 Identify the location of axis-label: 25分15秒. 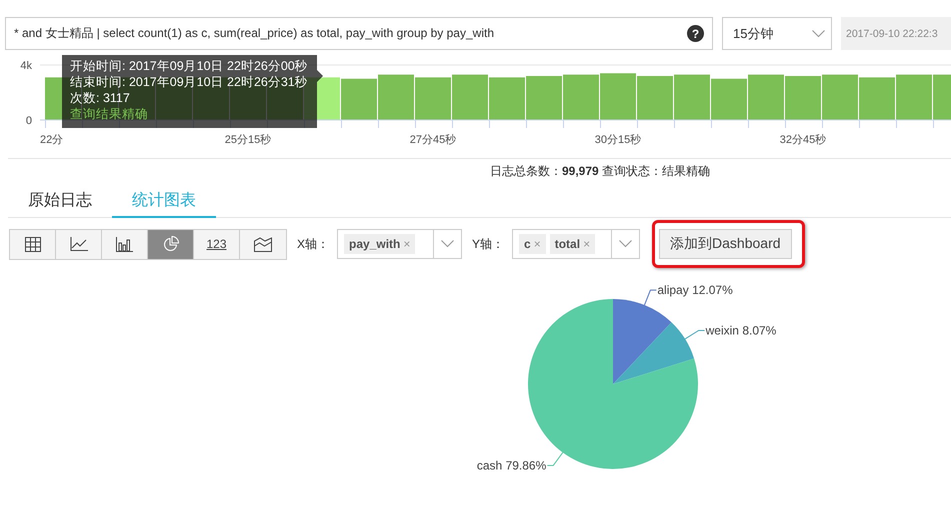
(248, 140).